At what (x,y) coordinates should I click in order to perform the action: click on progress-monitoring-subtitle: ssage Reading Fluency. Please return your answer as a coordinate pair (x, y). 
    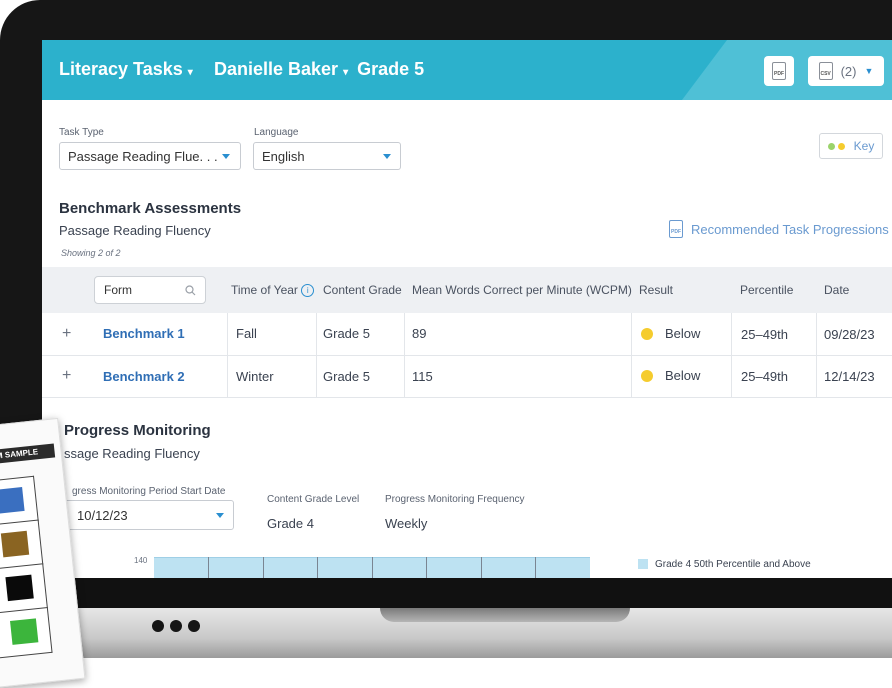
    Looking at the image, I should click on (132, 453).